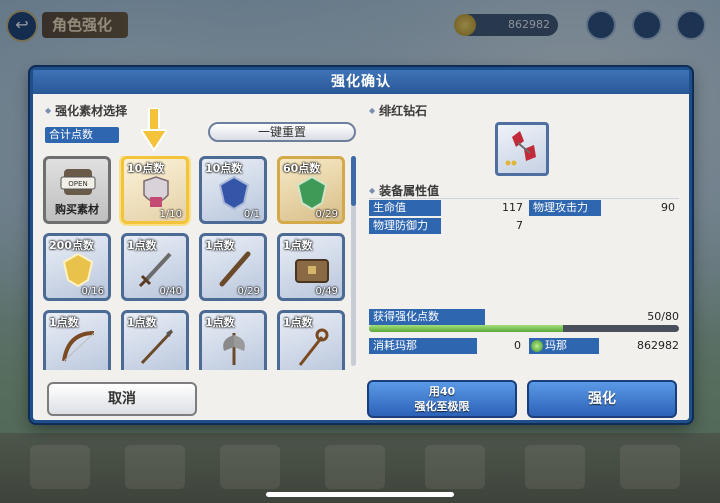  What do you see at coordinates (122, 399) in the screenshot?
I see `cancel-button: 取消` at bounding box center [122, 399].